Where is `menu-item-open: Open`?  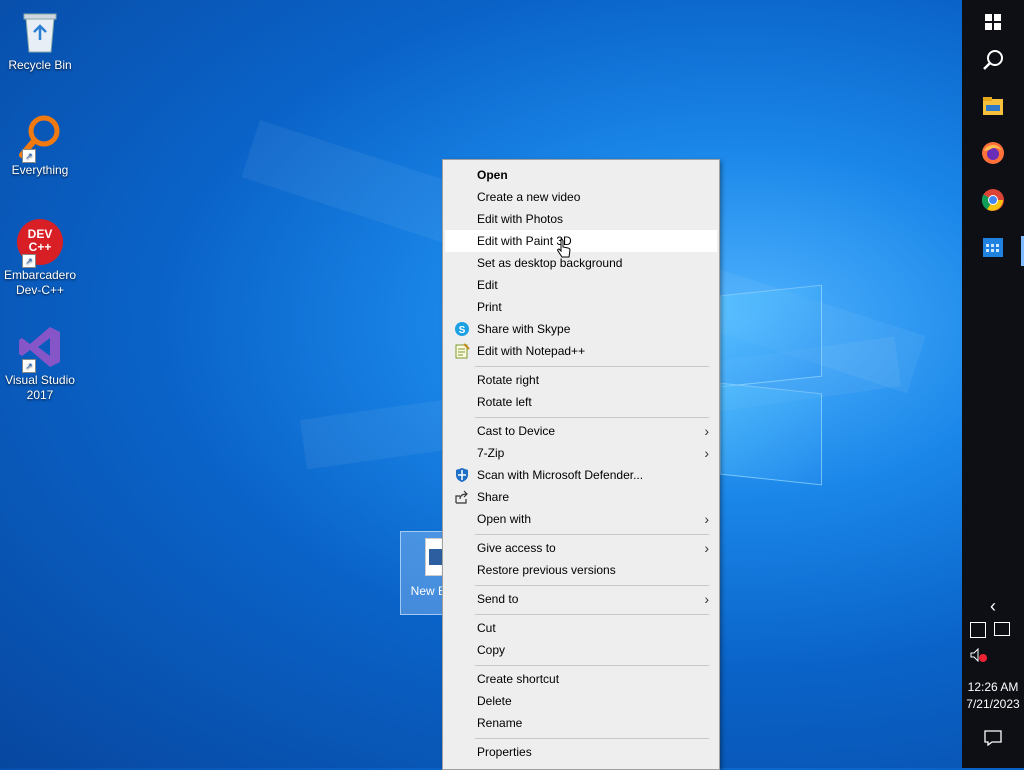
menu-item-open: Open is located at coordinates (581, 175).